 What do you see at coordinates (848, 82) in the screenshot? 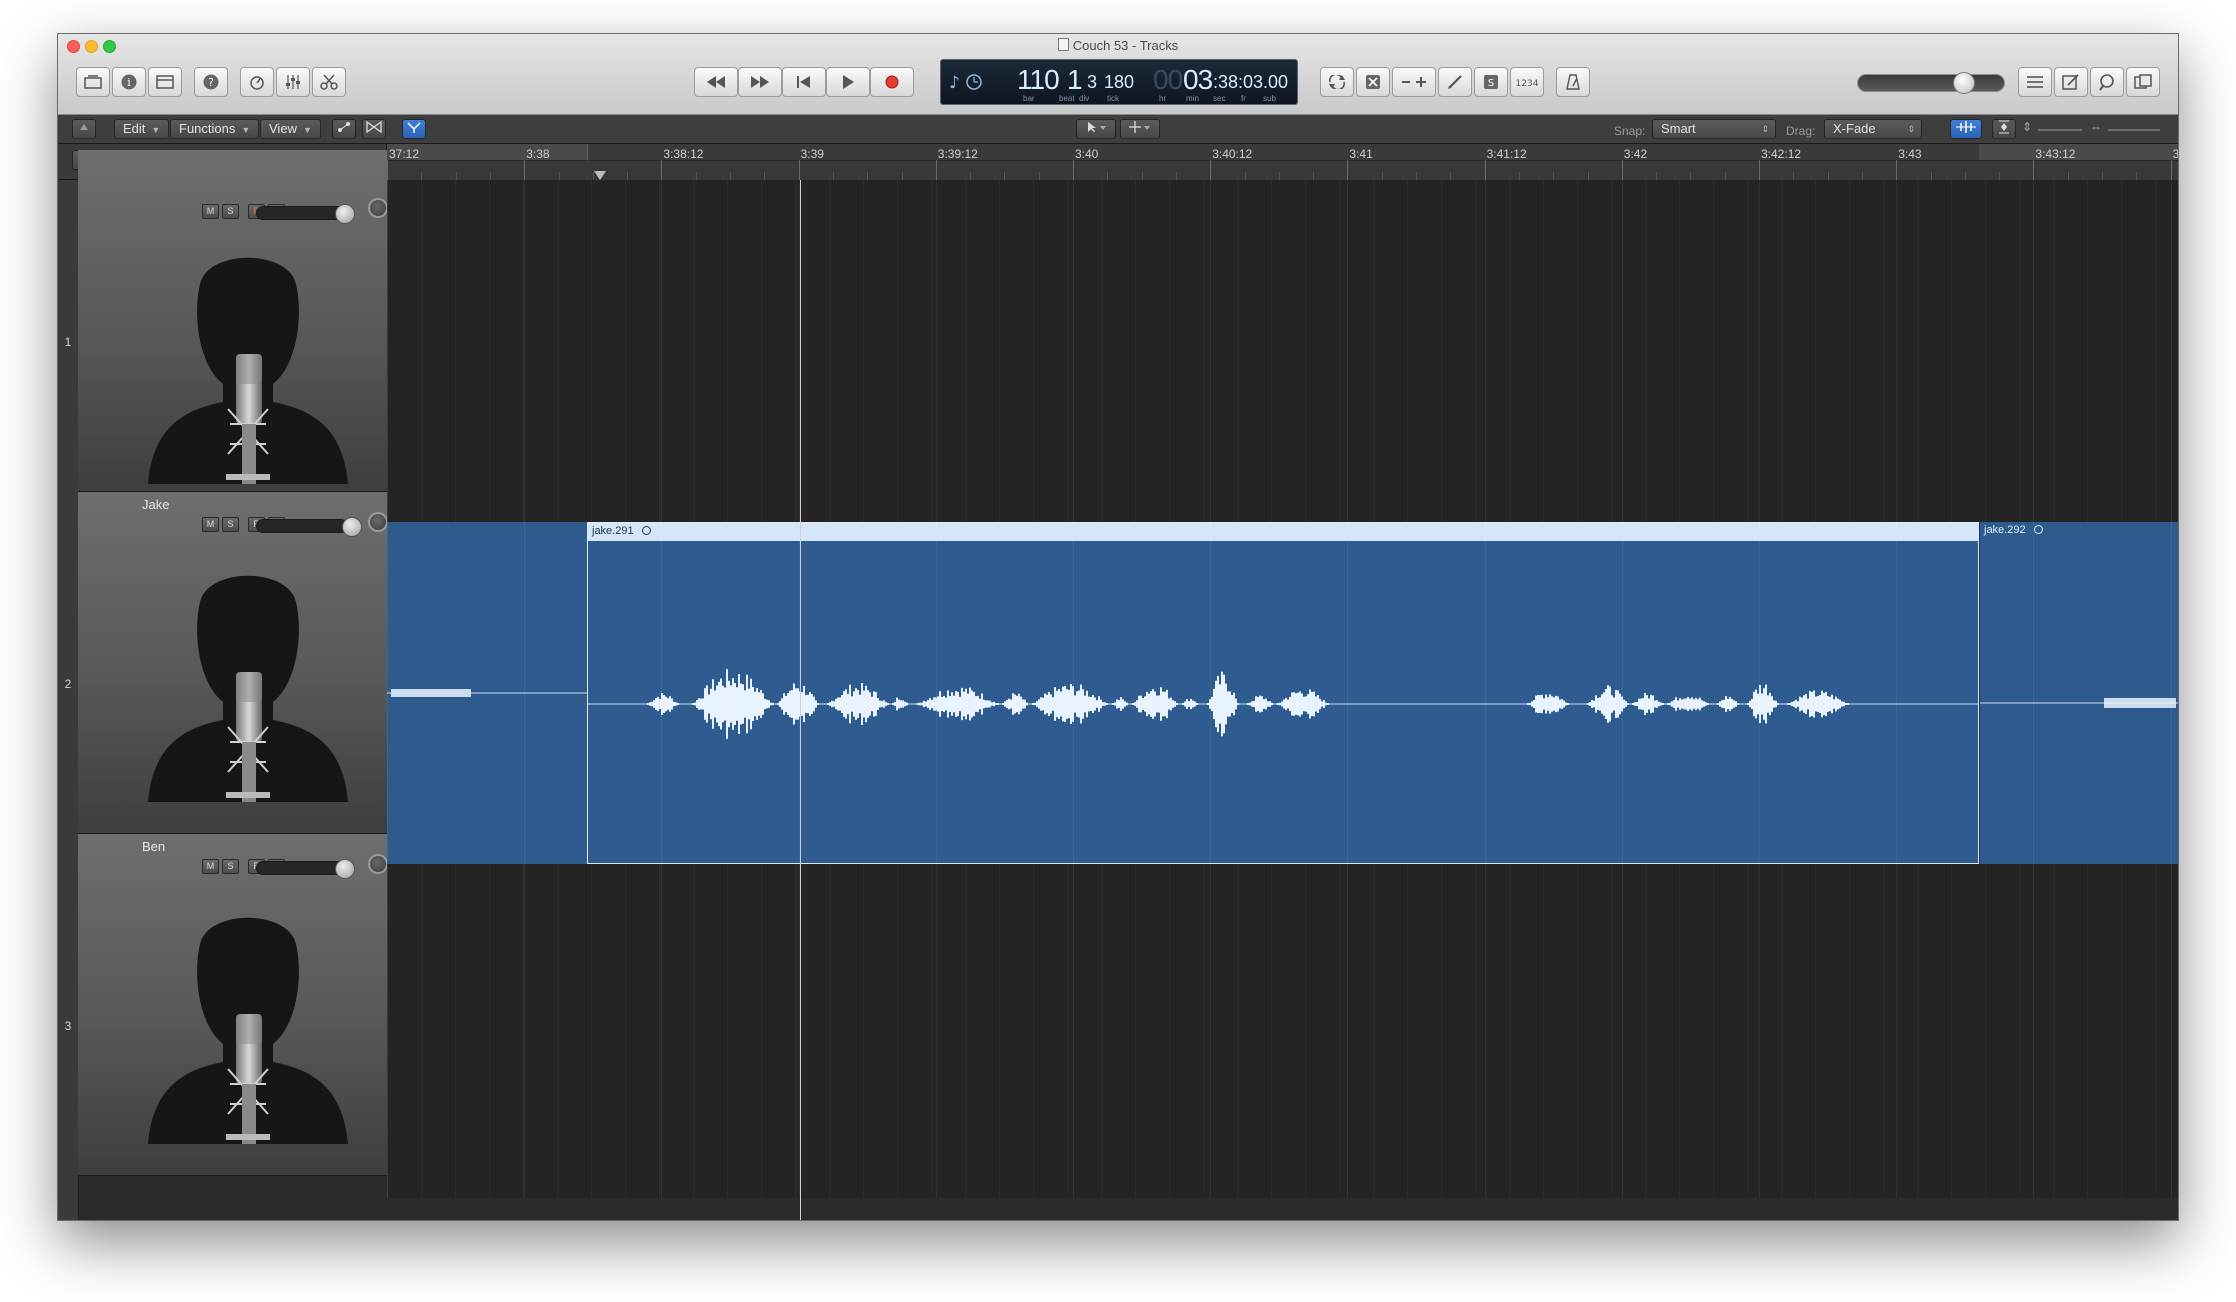
I see `play-button` at bounding box center [848, 82].